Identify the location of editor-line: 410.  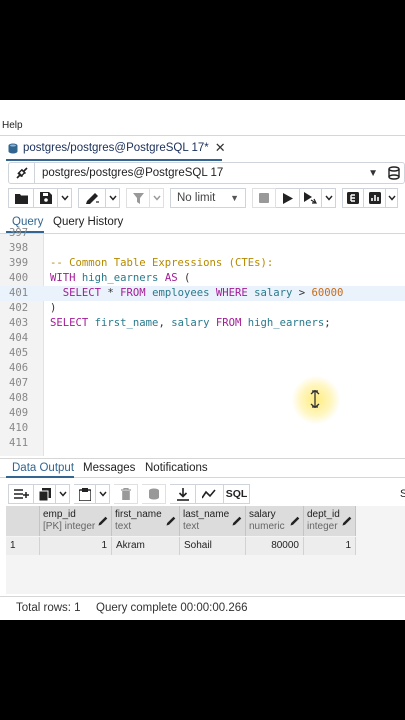
(202, 428).